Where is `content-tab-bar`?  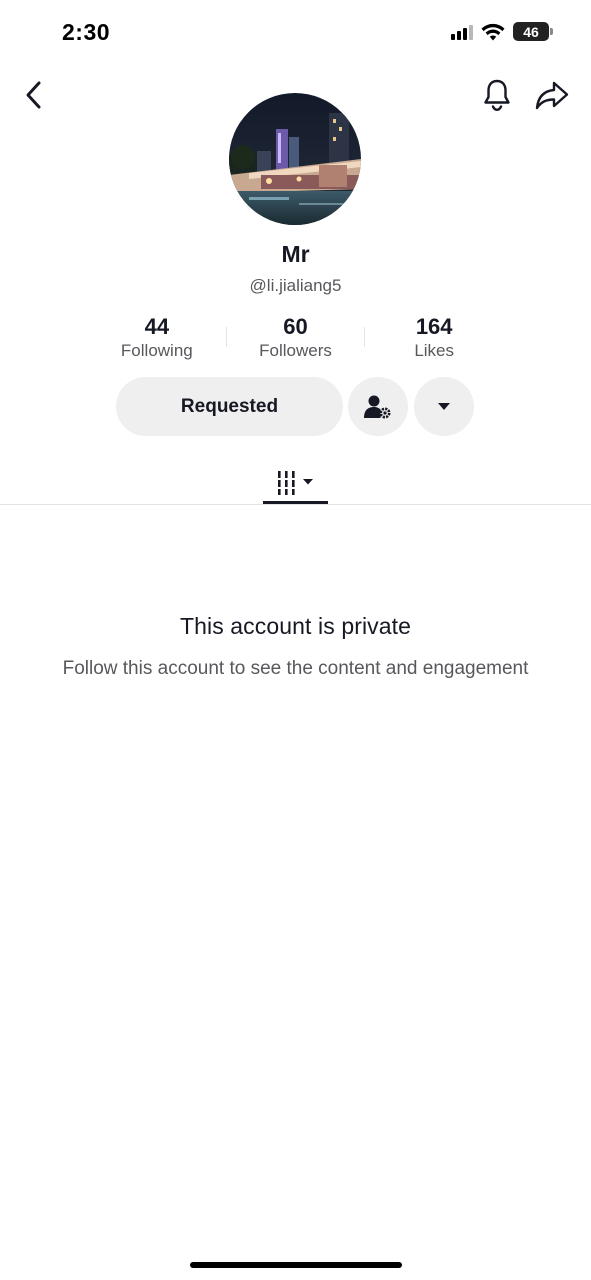
content-tab-bar is located at coordinates (295, 482).